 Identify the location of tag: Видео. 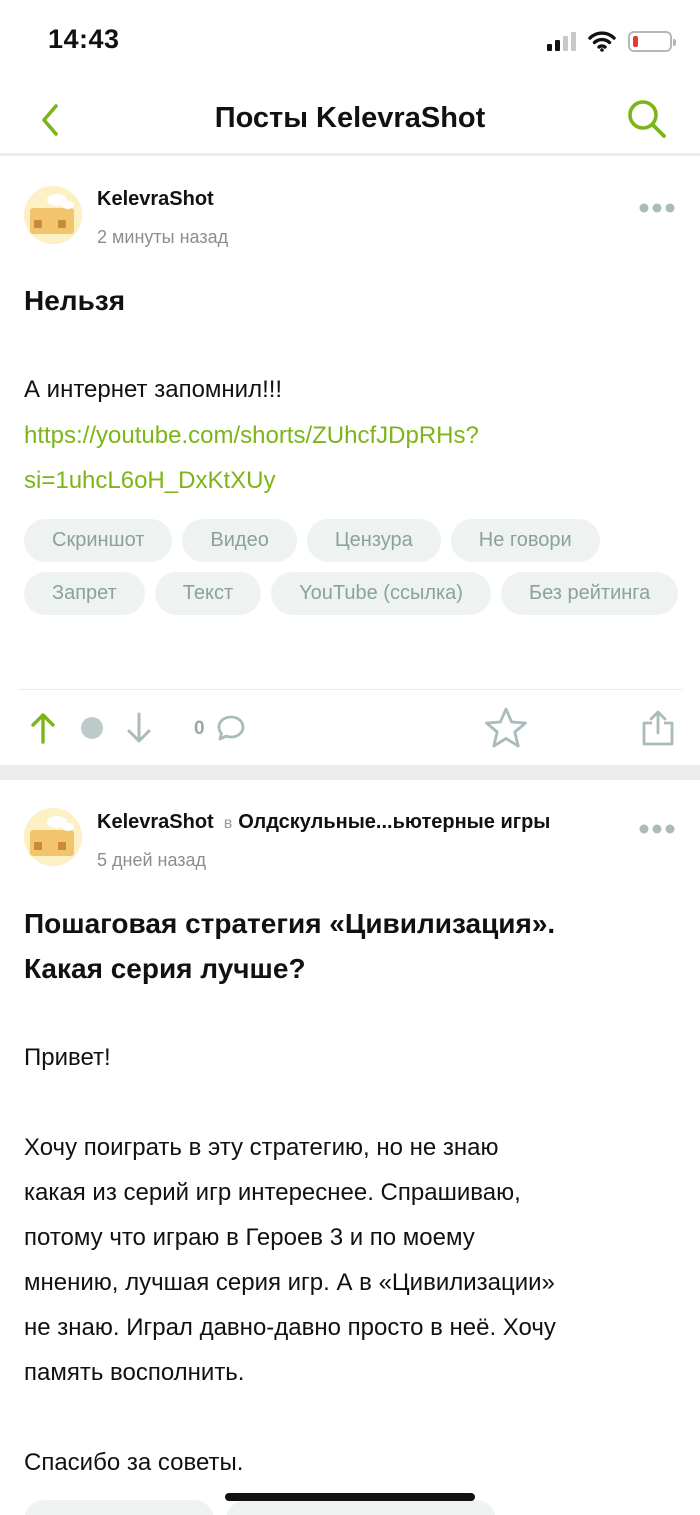
(239, 540).